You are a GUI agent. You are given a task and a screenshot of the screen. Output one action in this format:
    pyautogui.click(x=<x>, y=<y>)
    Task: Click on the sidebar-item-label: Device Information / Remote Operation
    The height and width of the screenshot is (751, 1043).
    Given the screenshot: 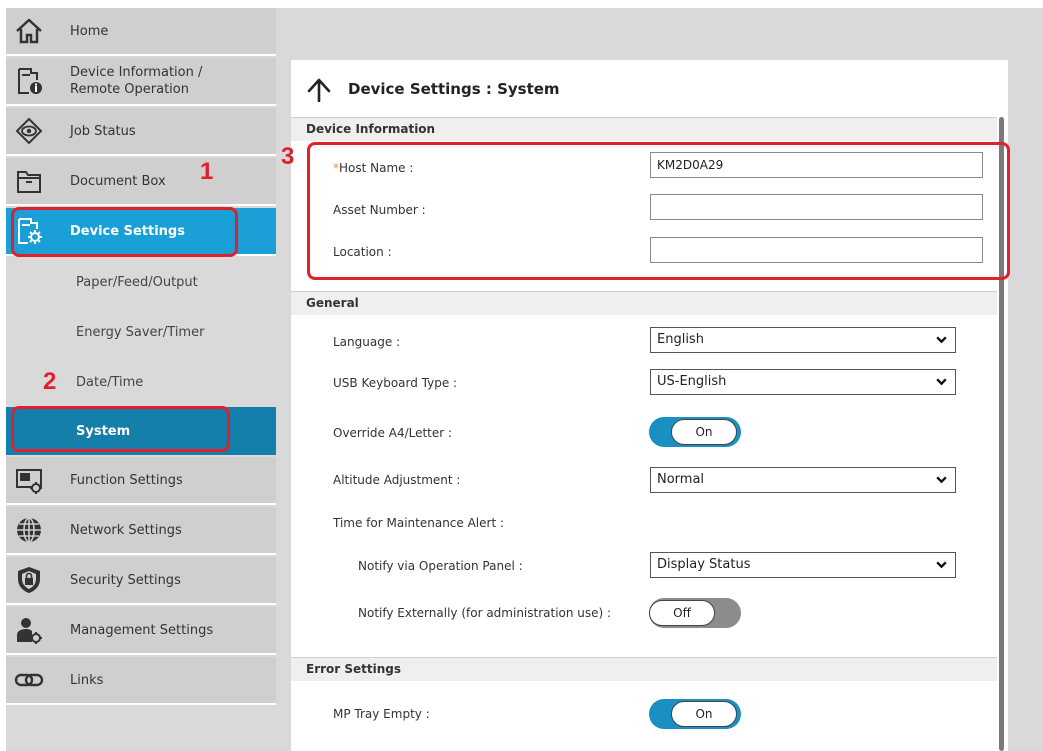 What is the action you would take?
    pyautogui.click(x=136, y=81)
    